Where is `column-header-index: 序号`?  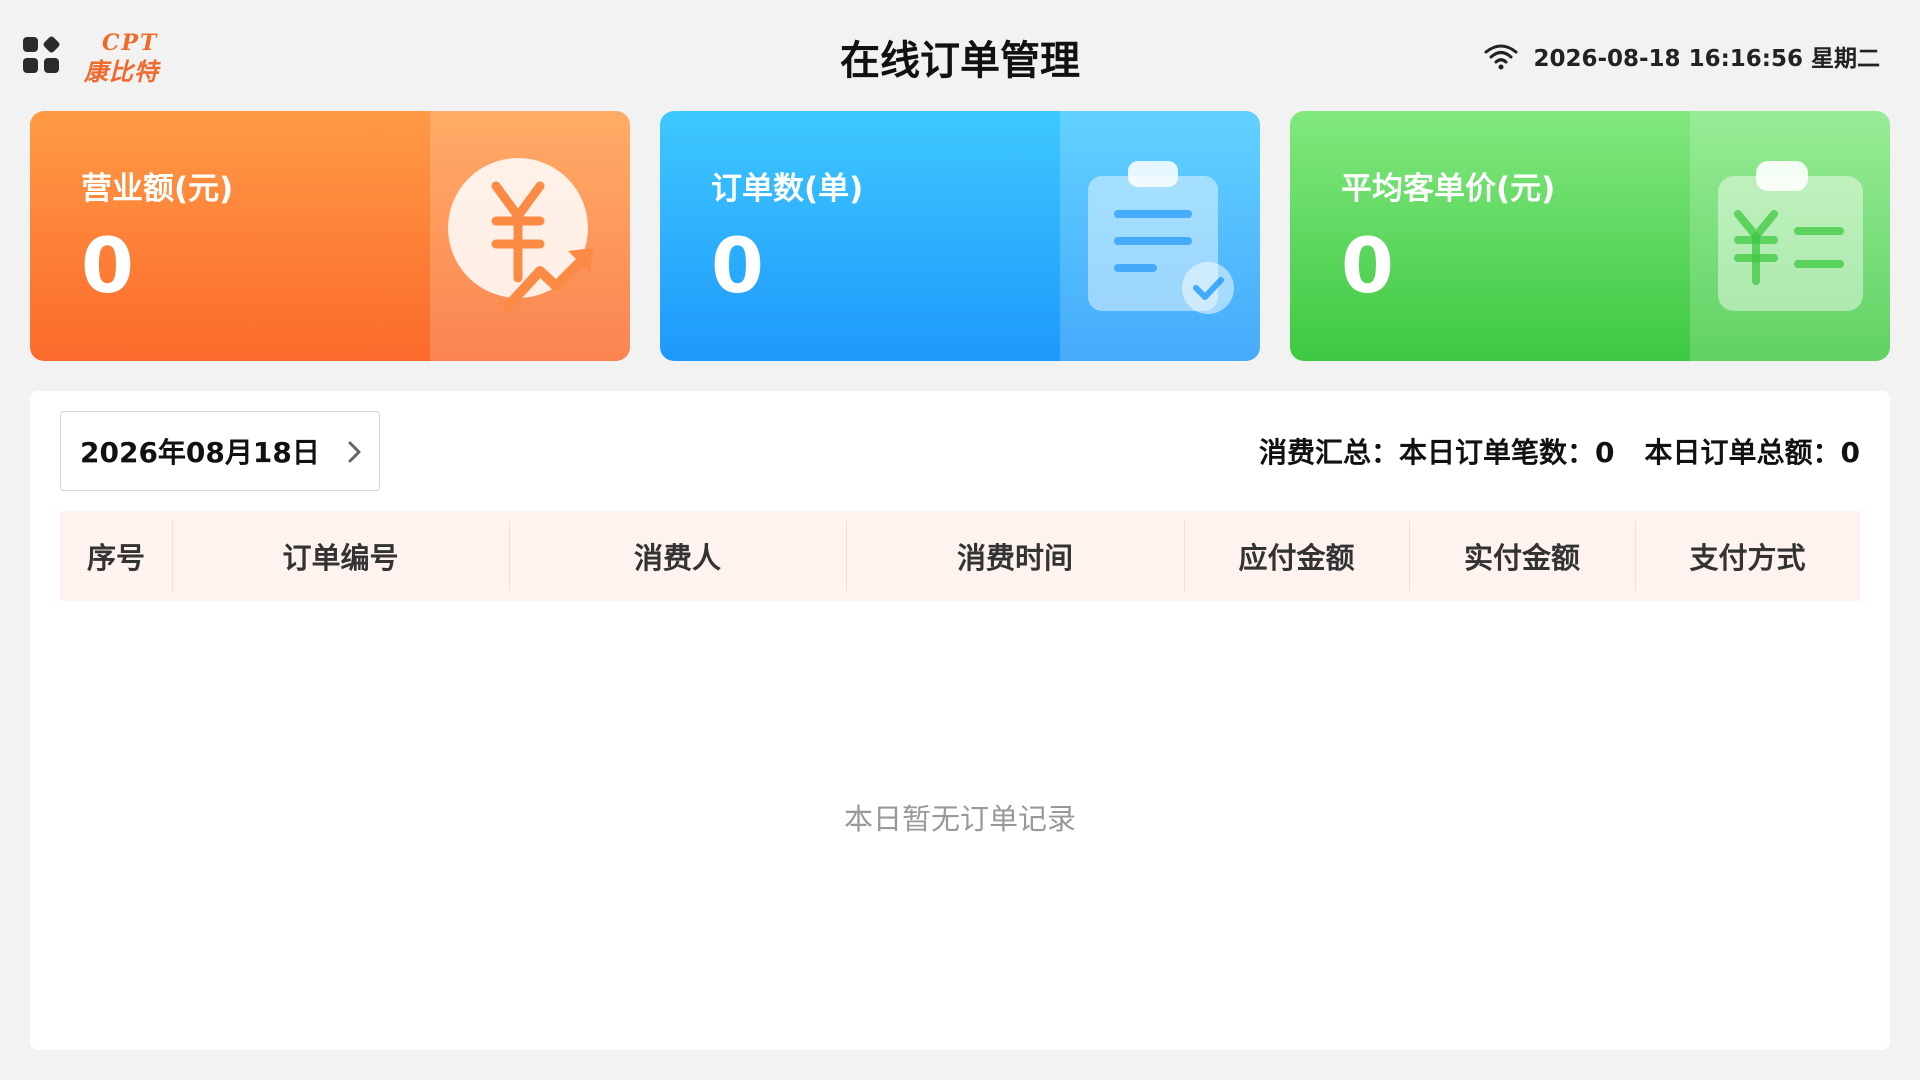
column-header-index: 序号 is located at coordinates (115, 558).